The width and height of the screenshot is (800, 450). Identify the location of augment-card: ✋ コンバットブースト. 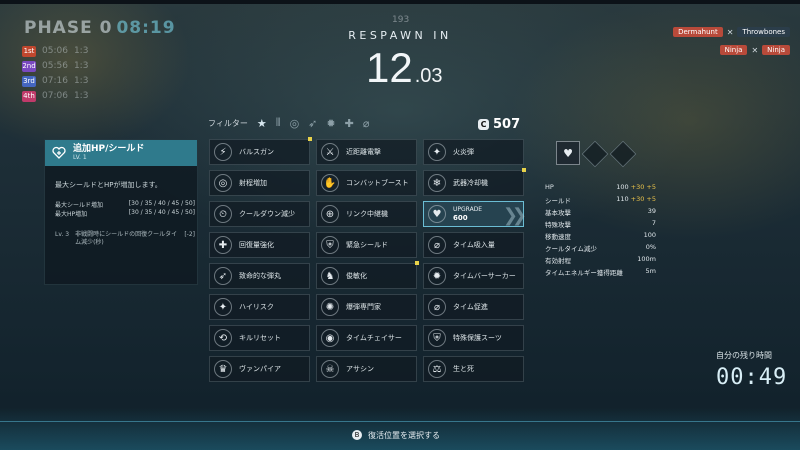
(366, 183).